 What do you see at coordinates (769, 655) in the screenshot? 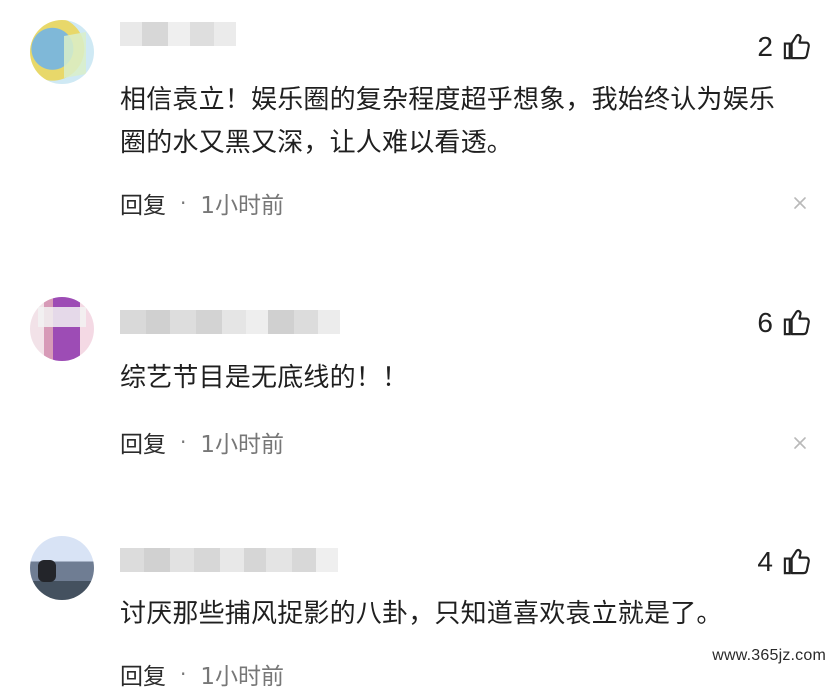
I see `site-watermark: www.365jz.com` at bounding box center [769, 655].